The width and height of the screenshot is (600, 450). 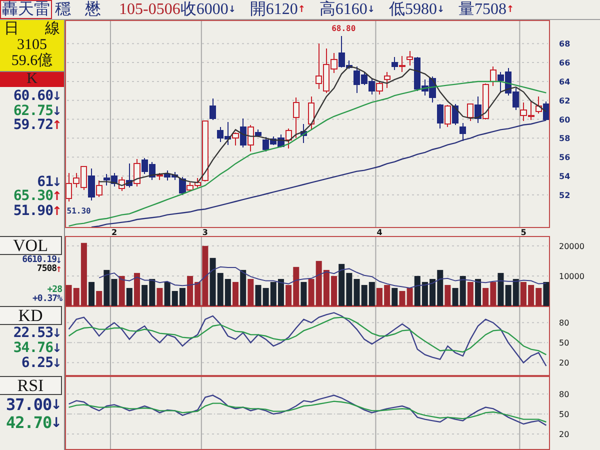 What do you see at coordinates (37, 363) in the screenshot?
I see `indicator-value: 6.25` at bounding box center [37, 363].